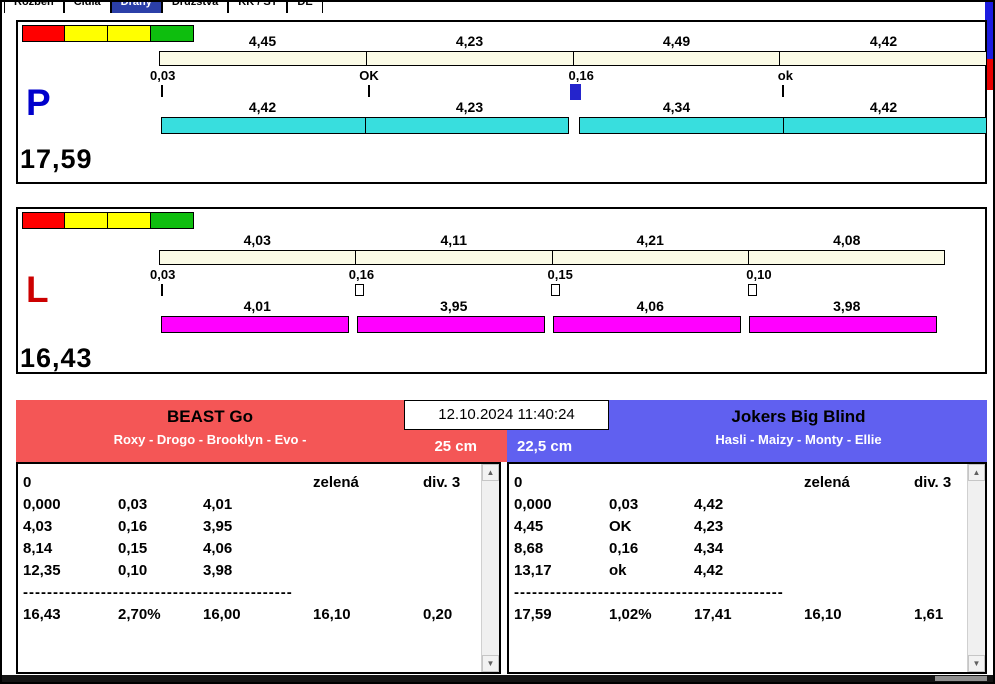 The height and width of the screenshot is (684, 995). I want to click on result-row: 12,35 0,10 3,98, so click(128, 570).